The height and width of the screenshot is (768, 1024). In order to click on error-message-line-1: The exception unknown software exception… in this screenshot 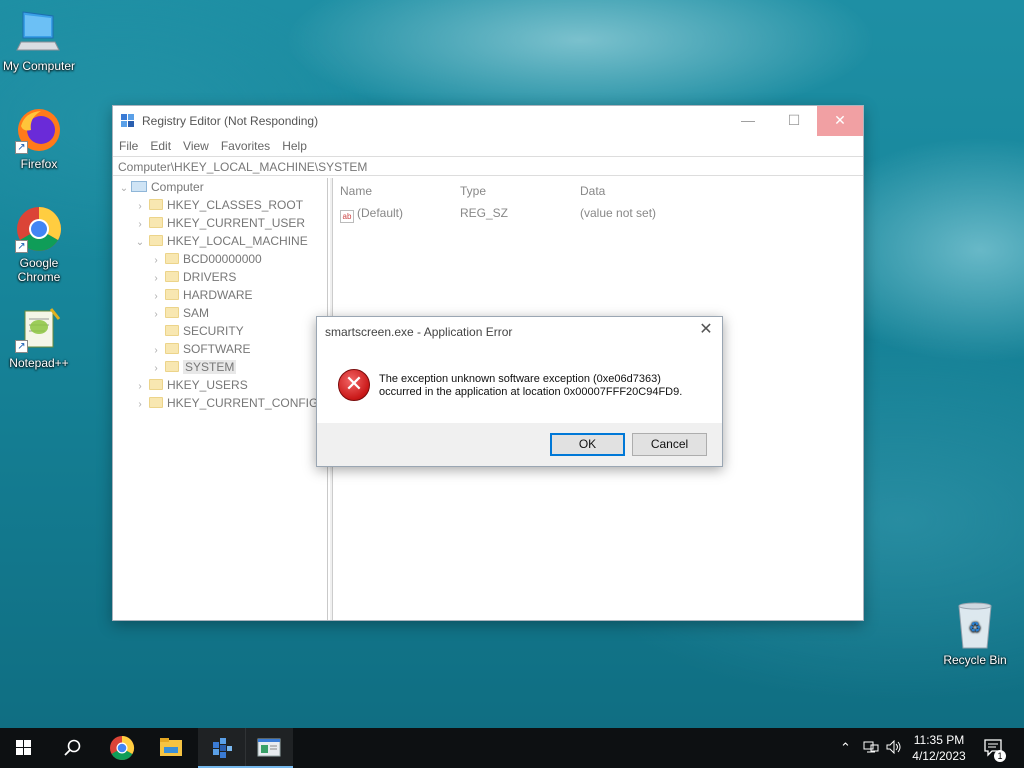, I will do `click(520, 379)`.